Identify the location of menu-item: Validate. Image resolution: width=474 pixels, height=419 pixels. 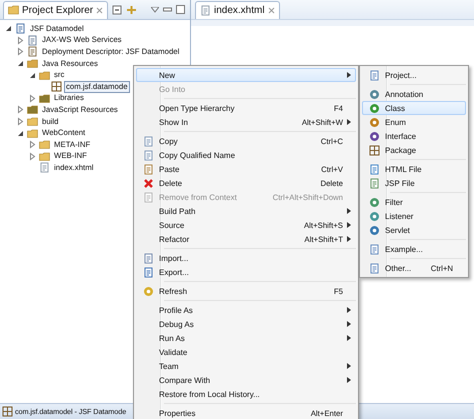
(246, 352).